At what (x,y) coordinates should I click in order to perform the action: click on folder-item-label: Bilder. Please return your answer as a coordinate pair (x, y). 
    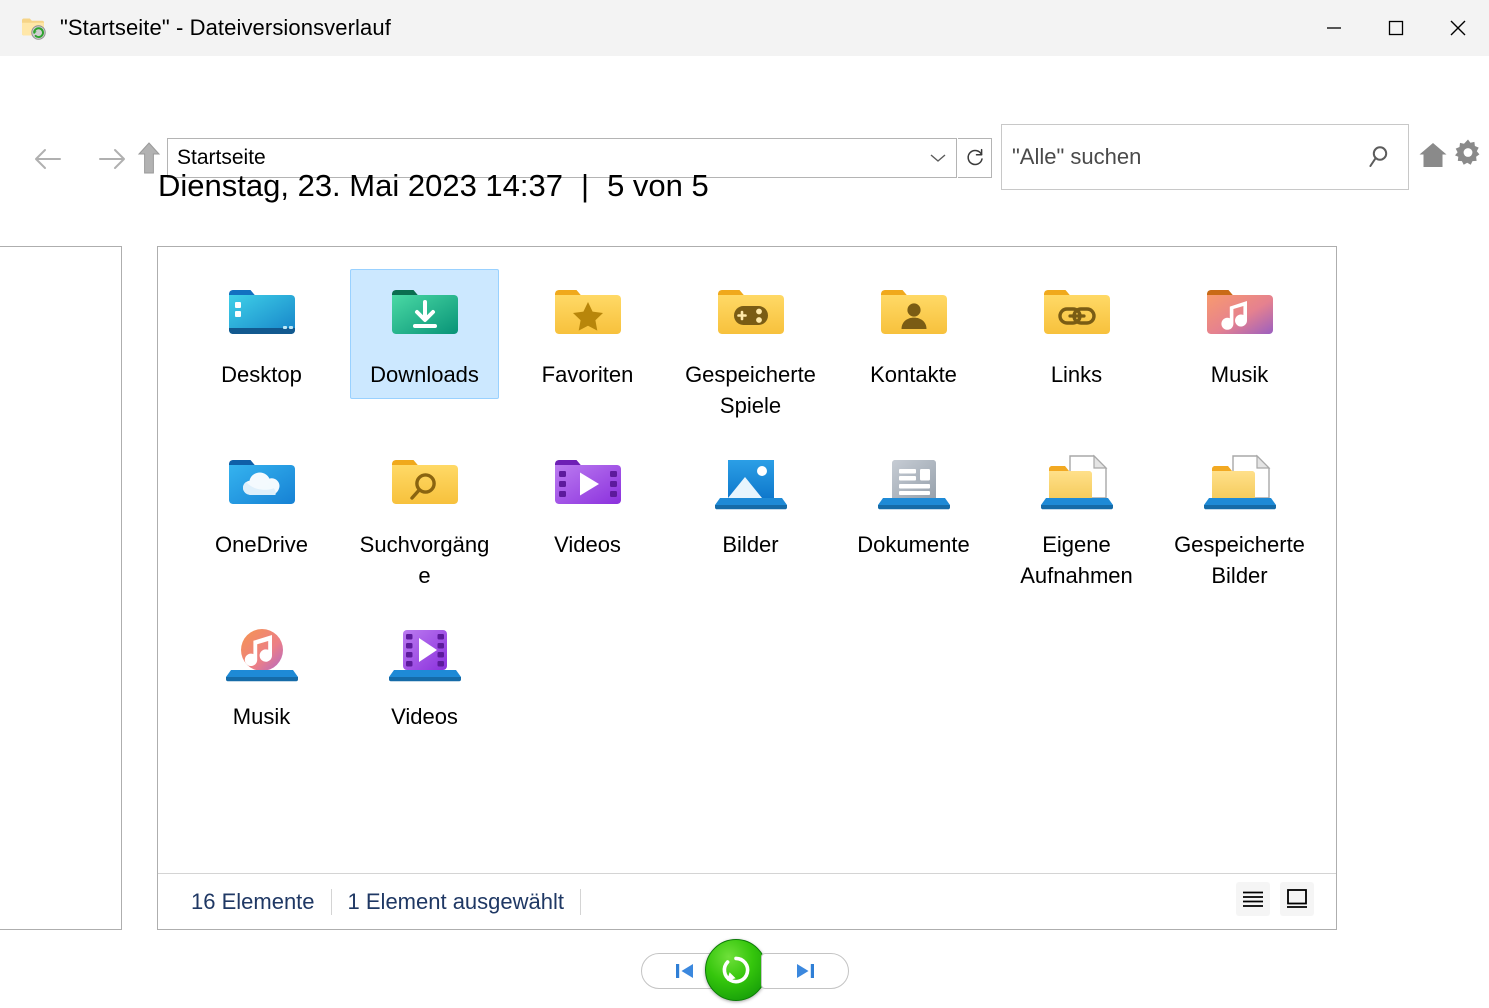
    Looking at the image, I should click on (750, 544).